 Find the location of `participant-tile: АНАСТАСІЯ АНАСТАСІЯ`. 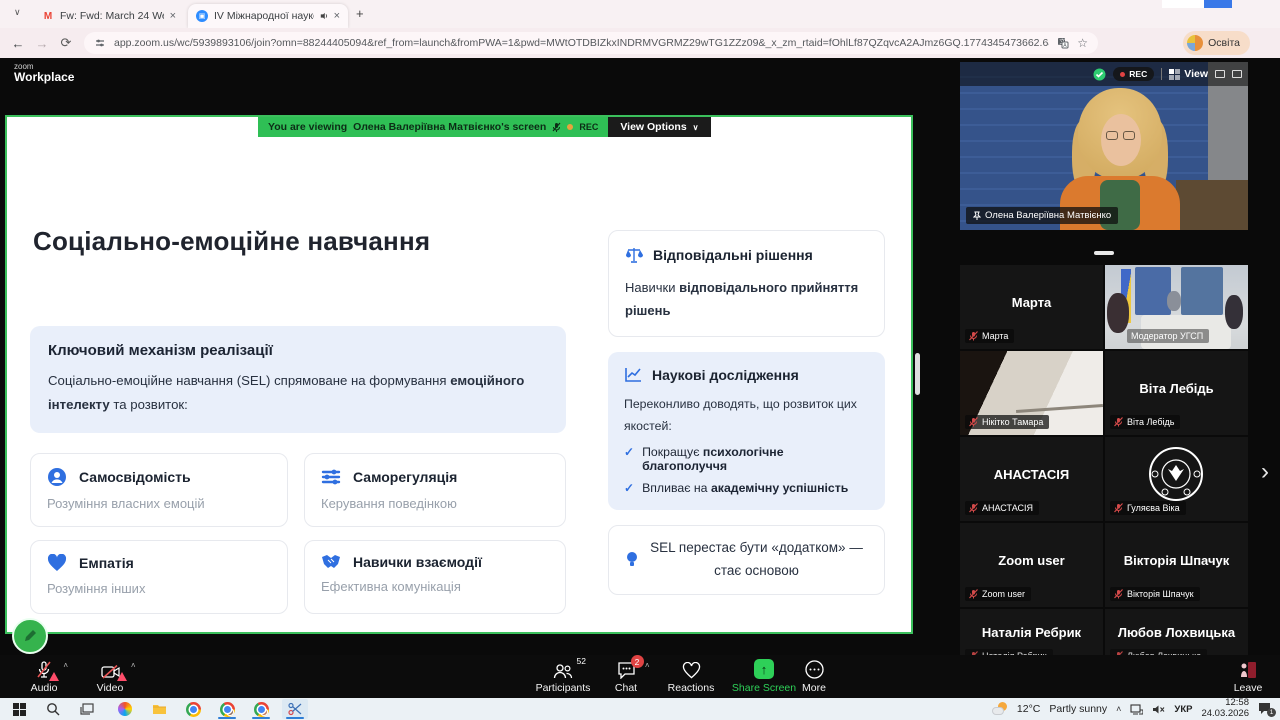

participant-tile: АНАСТАСІЯ АНАСТАСІЯ is located at coordinates (1031, 479).